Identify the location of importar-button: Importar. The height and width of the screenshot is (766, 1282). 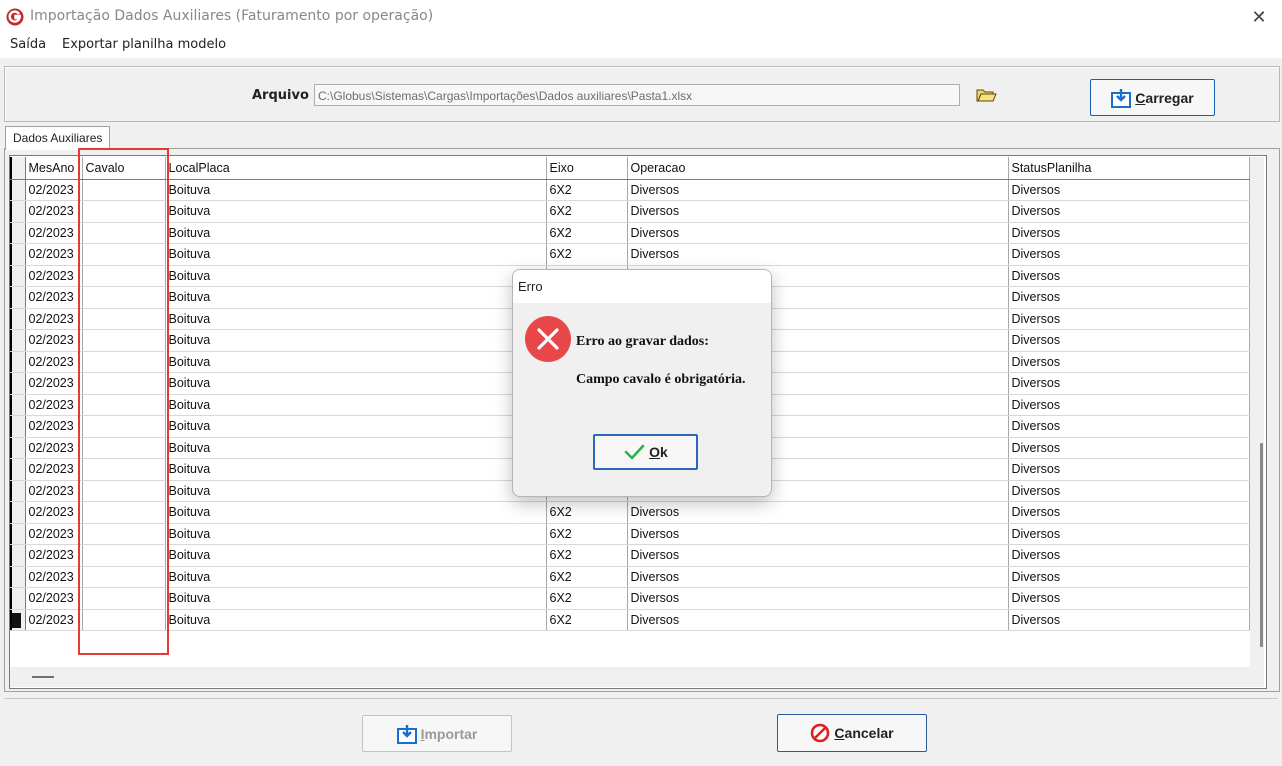
(437, 733).